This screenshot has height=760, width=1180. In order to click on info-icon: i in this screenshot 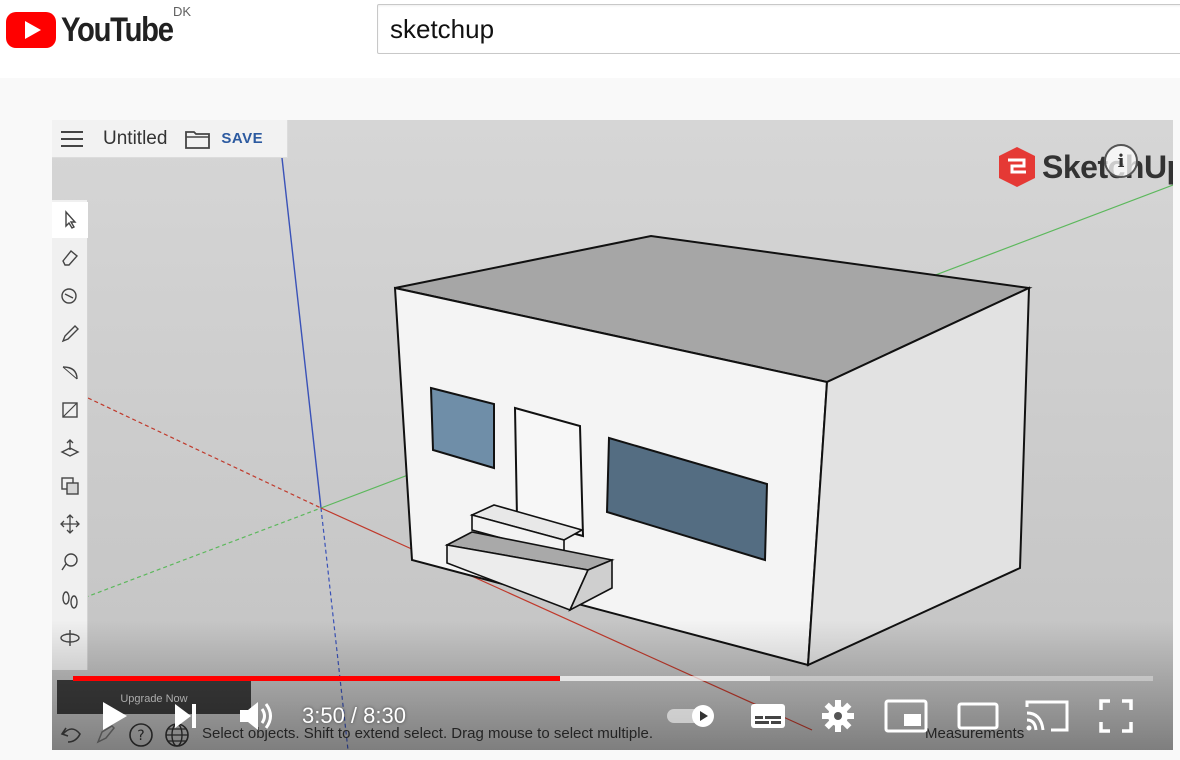, I will do `click(1121, 161)`.